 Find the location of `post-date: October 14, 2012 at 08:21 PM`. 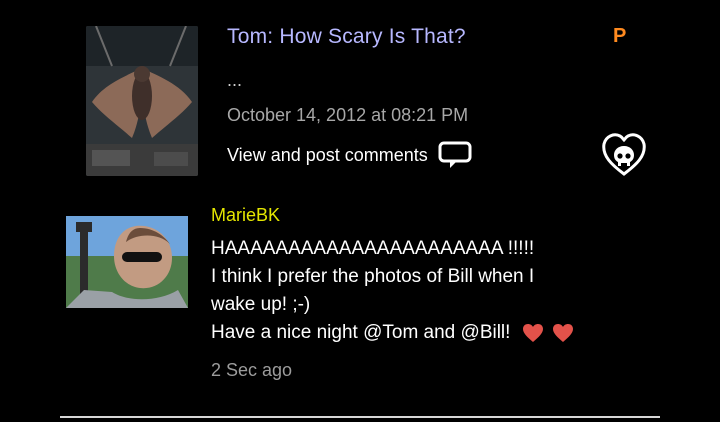

post-date: October 14, 2012 at 08:21 PM is located at coordinates (348, 115).